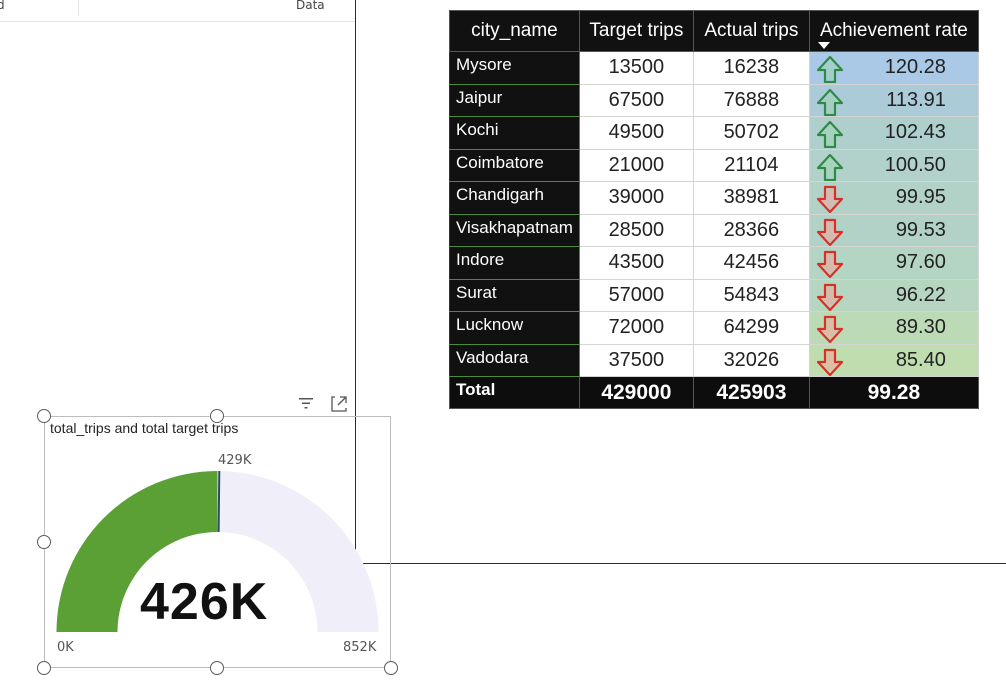 This screenshot has height=685, width=1006. I want to click on cell-city-name: Jaipur, so click(514, 100).